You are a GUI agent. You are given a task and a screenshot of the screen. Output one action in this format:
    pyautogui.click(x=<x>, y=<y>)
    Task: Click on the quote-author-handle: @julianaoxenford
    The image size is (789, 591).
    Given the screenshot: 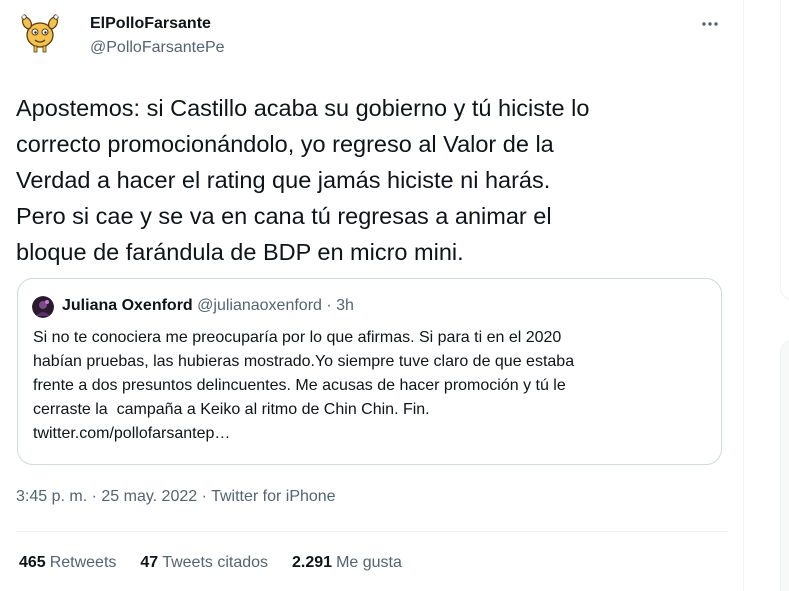 What is the action you would take?
    pyautogui.click(x=259, y=305)
    